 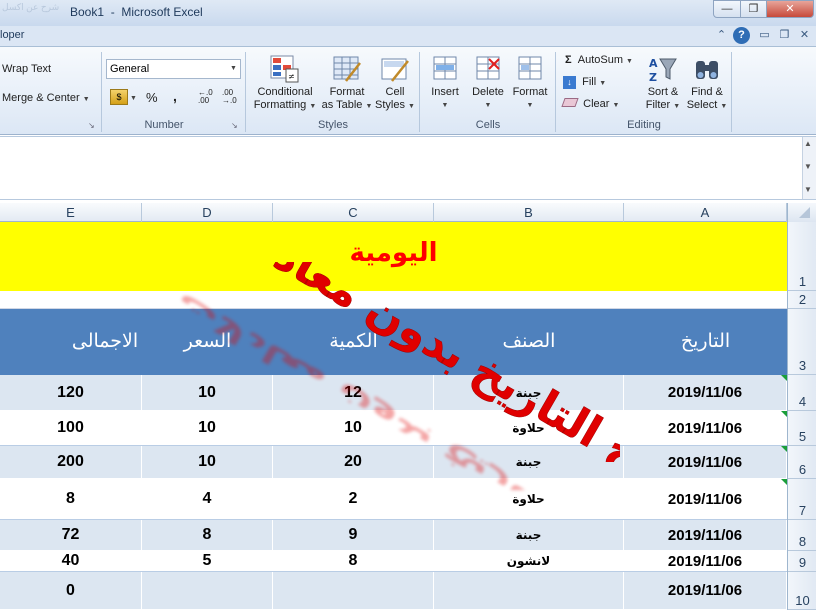 I want to click on scroll-up-icon: ▲, so click(x=808, y=143).